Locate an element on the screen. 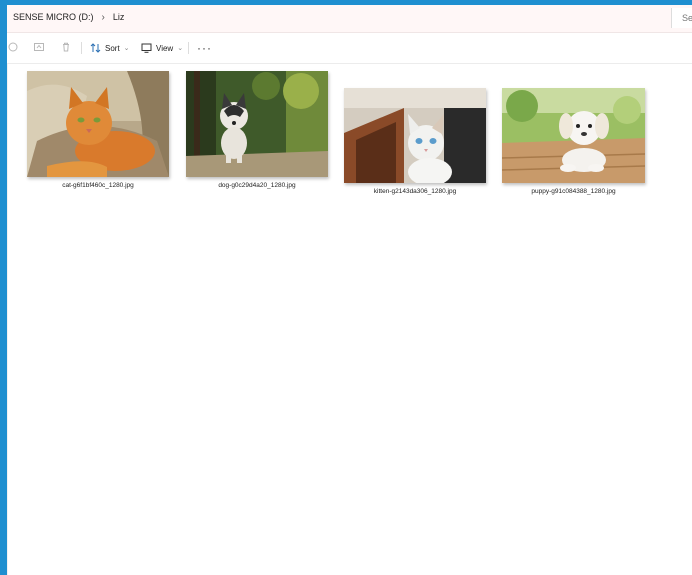 Image resolution: width=692 pixels, height=575 pixels. file-item-puppy: puppy-g91c084388_1280.jpg is located at coordinates (573, 141).